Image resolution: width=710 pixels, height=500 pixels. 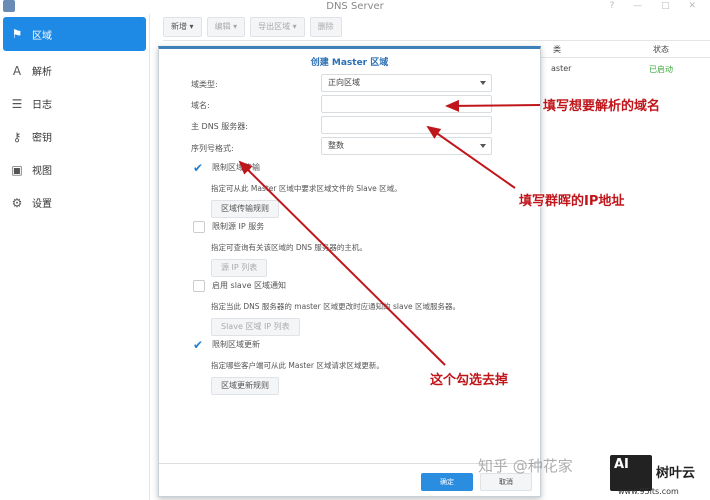 What do you see at coordinates (525, 466) in the screenshot?
I see `watermark-text: 知乎 @种花家` at bounding box center [525, 466].